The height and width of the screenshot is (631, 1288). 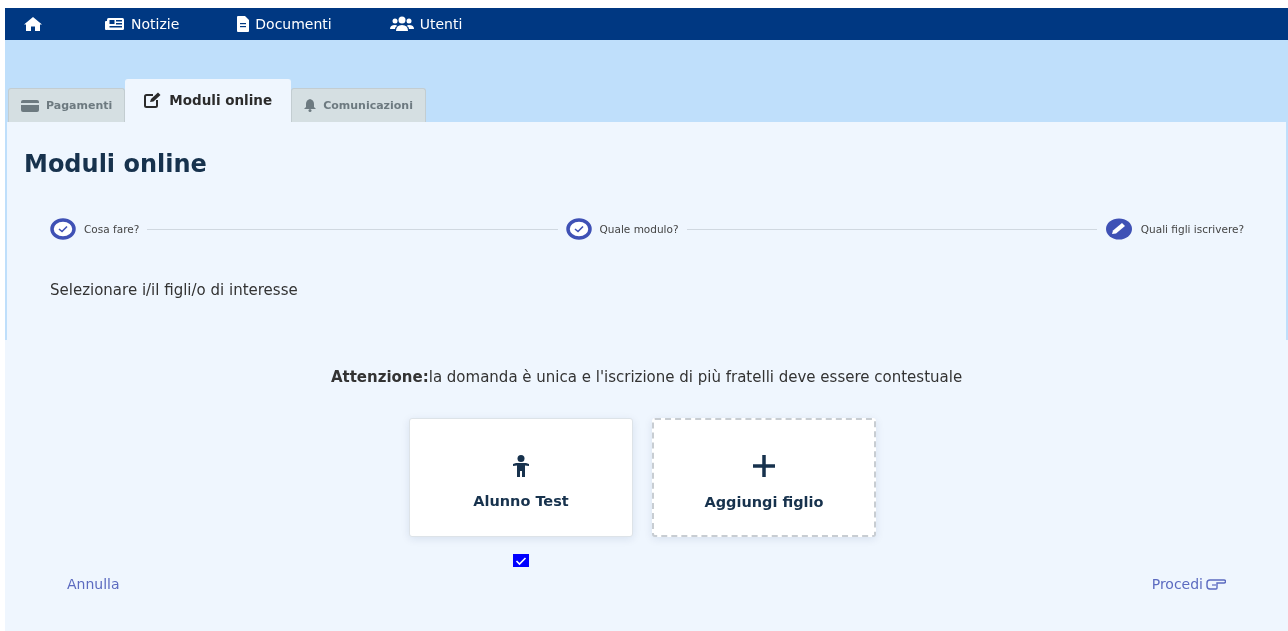 What do you see at coordinates (521, 560) in the screenshot?
I see `checkbox` at bounding box center [521, 560].